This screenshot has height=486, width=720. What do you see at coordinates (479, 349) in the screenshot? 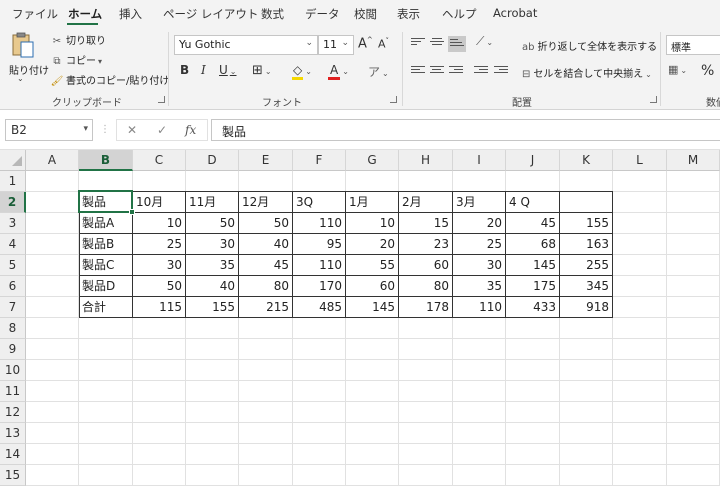
I see `cell-i9` at bounding box center [479, 349].